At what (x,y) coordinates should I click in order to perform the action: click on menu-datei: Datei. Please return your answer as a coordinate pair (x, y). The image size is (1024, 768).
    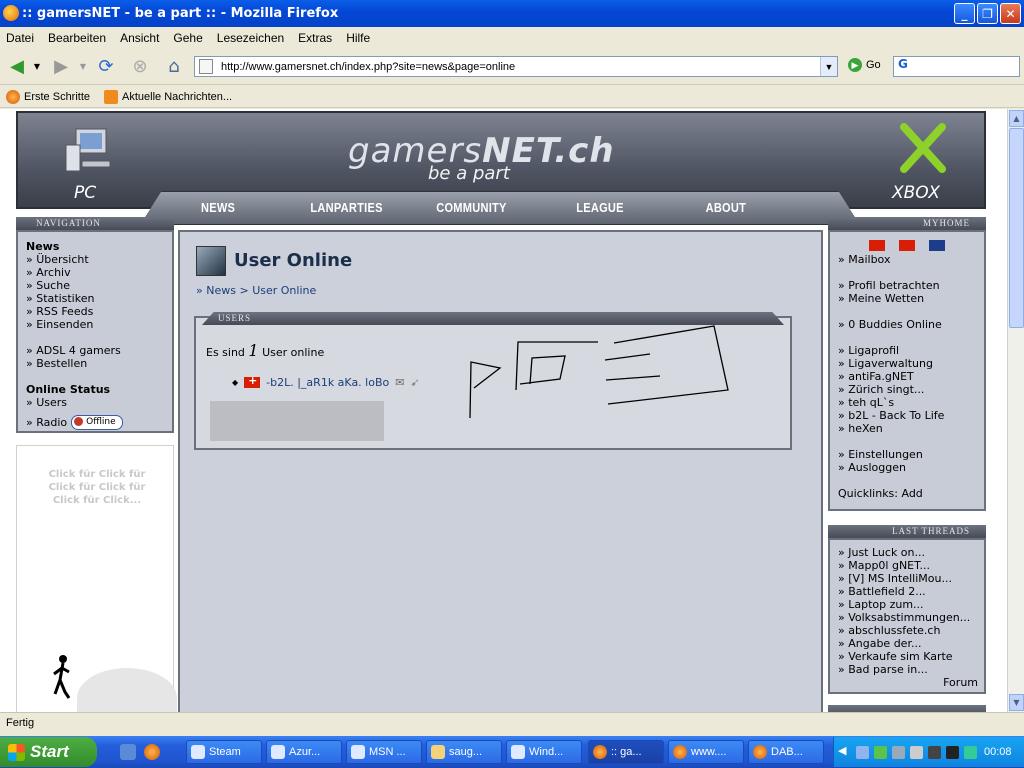
    Looking at the image, I should click on (20, 38).